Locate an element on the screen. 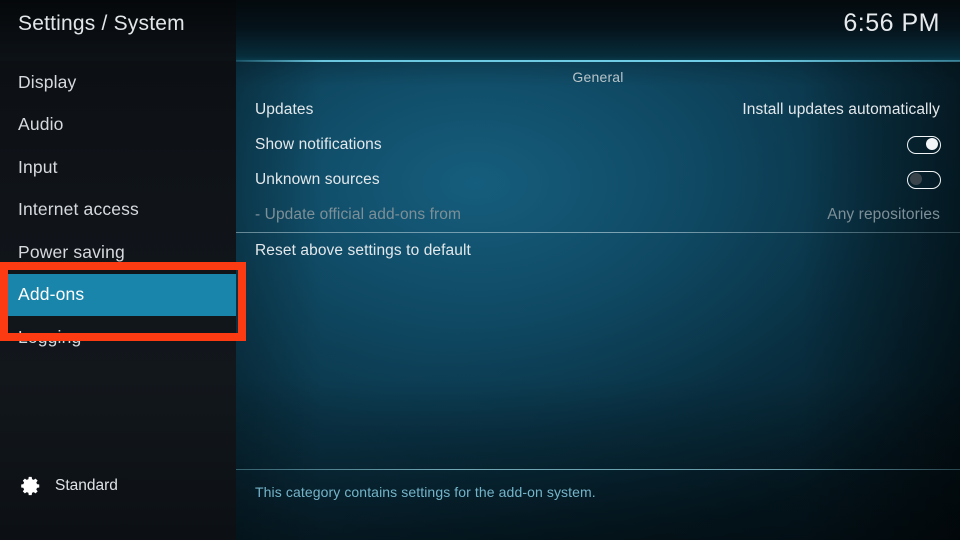 This screenshot has width=960, height=540. setting-label: Unknown sources is located at coordinates (317, 179).